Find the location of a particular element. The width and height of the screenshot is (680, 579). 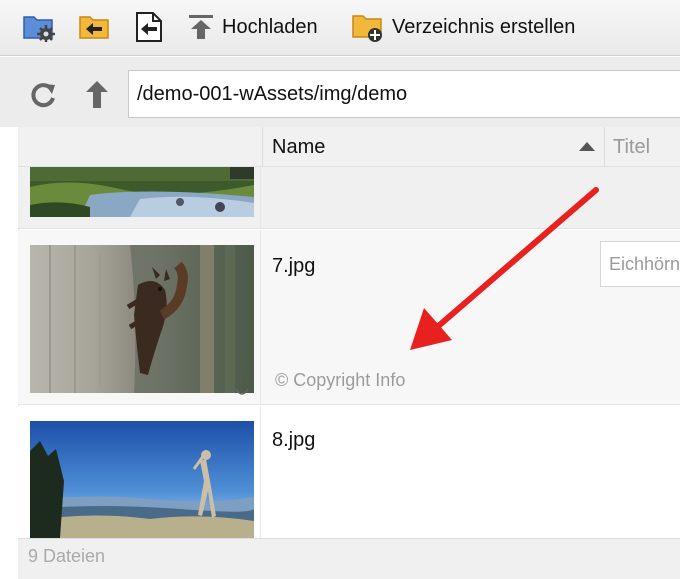

refresh-icon is located at coordinates (43, 95).